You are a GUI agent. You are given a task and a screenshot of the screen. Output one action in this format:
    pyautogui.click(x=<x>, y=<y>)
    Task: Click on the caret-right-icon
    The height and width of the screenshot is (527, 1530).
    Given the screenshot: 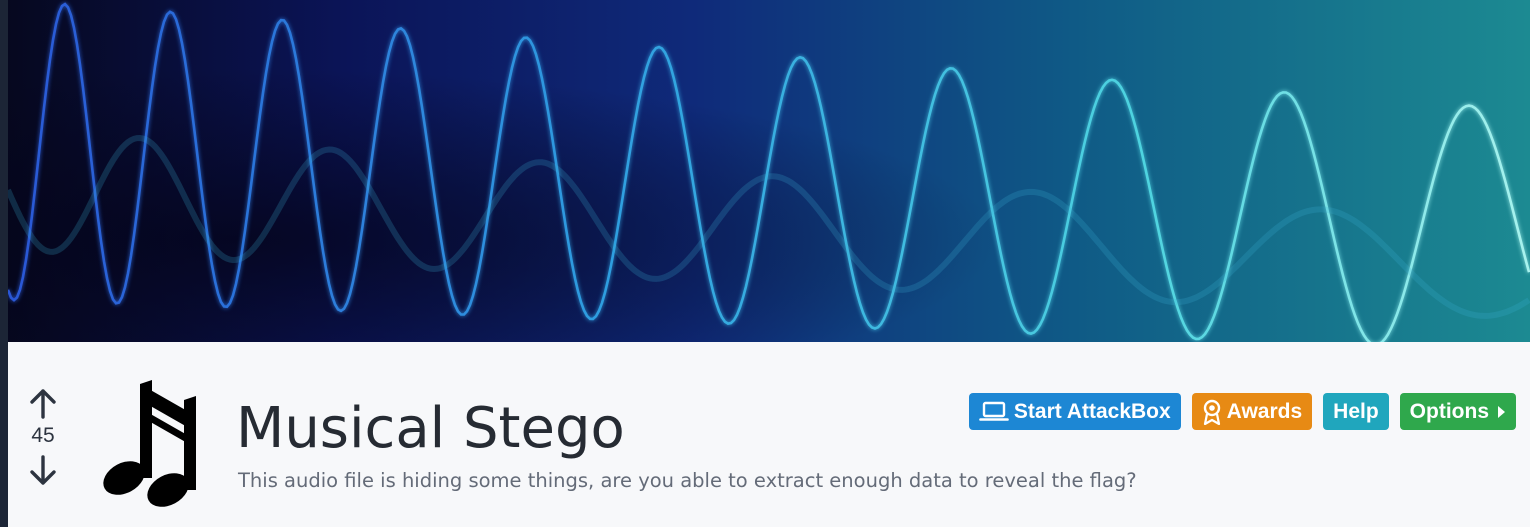 What is the action you would take?
    pyautogui.click(x=1501, y=412)
    